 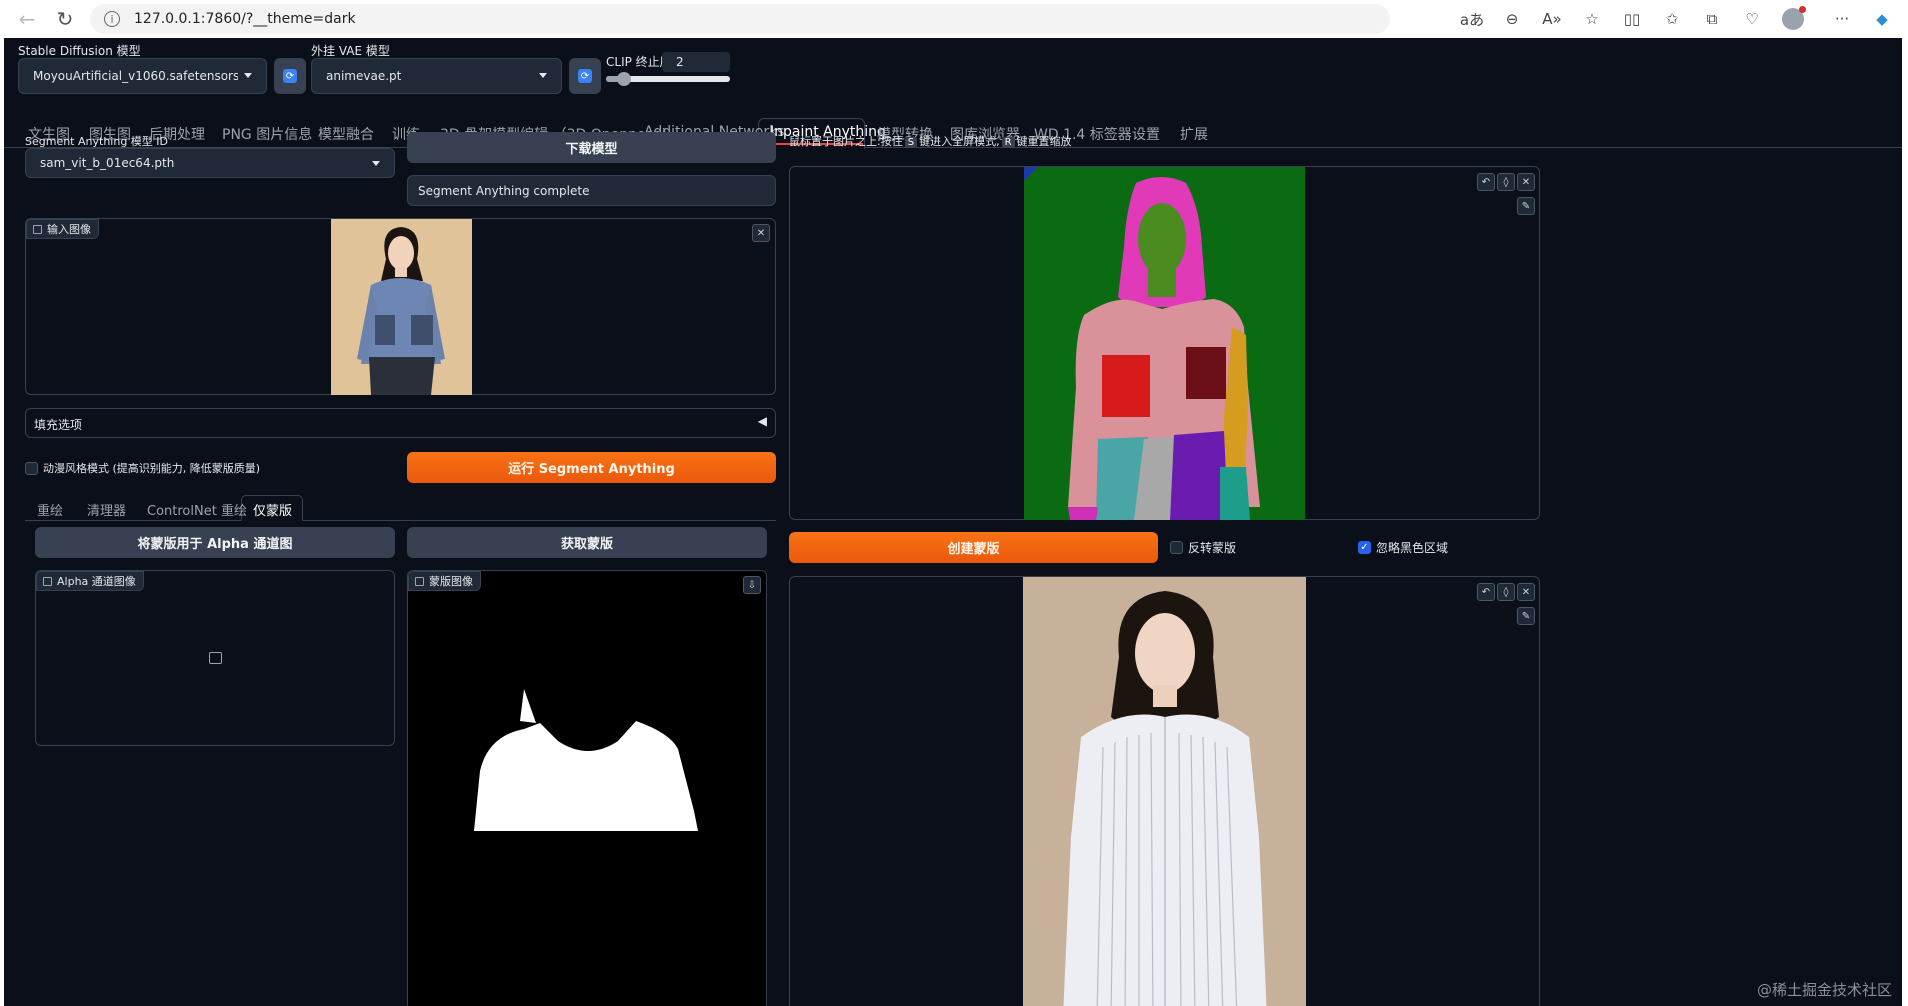 I want to click on fullscreen-hint: 鼠标置于图片之上:按住 S 键进入全屏模式, R 键重置缩放, so click(x=930, y=141).